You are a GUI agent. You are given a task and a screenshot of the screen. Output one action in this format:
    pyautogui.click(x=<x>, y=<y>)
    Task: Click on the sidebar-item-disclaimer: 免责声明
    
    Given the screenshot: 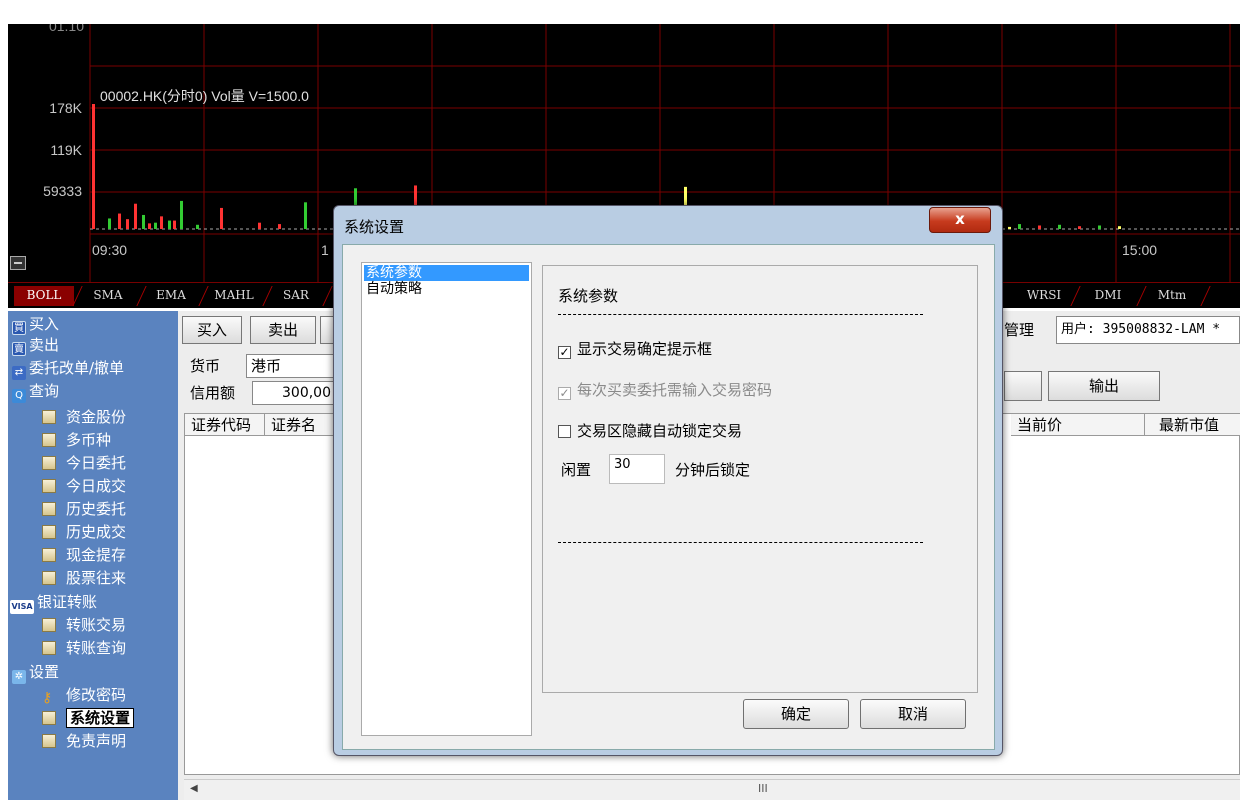 What is the action you would take?
    pyautogui.click(x=84, y=741)
    